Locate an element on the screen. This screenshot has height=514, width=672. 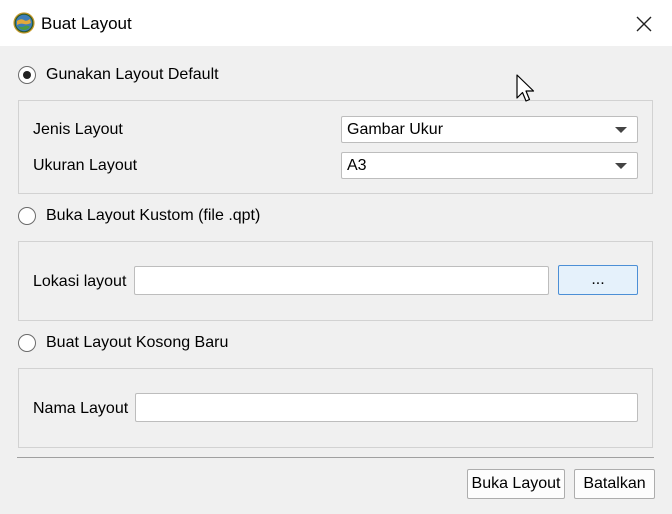
mouse-pointer-icon is located at coordinates (525, 88).